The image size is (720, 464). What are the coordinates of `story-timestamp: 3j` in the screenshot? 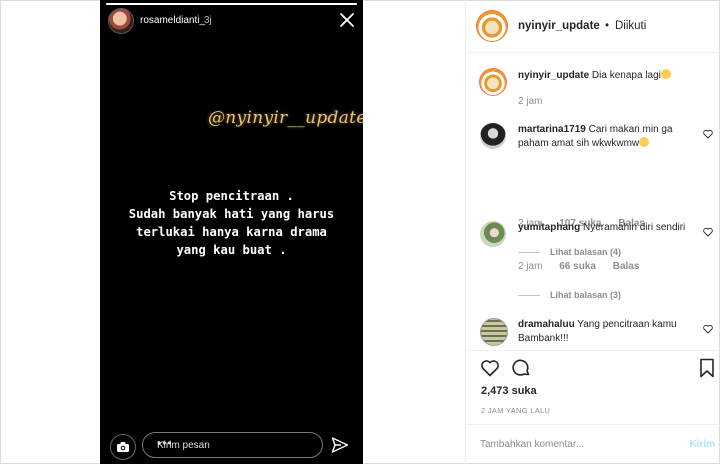 It's located at (208, 20).